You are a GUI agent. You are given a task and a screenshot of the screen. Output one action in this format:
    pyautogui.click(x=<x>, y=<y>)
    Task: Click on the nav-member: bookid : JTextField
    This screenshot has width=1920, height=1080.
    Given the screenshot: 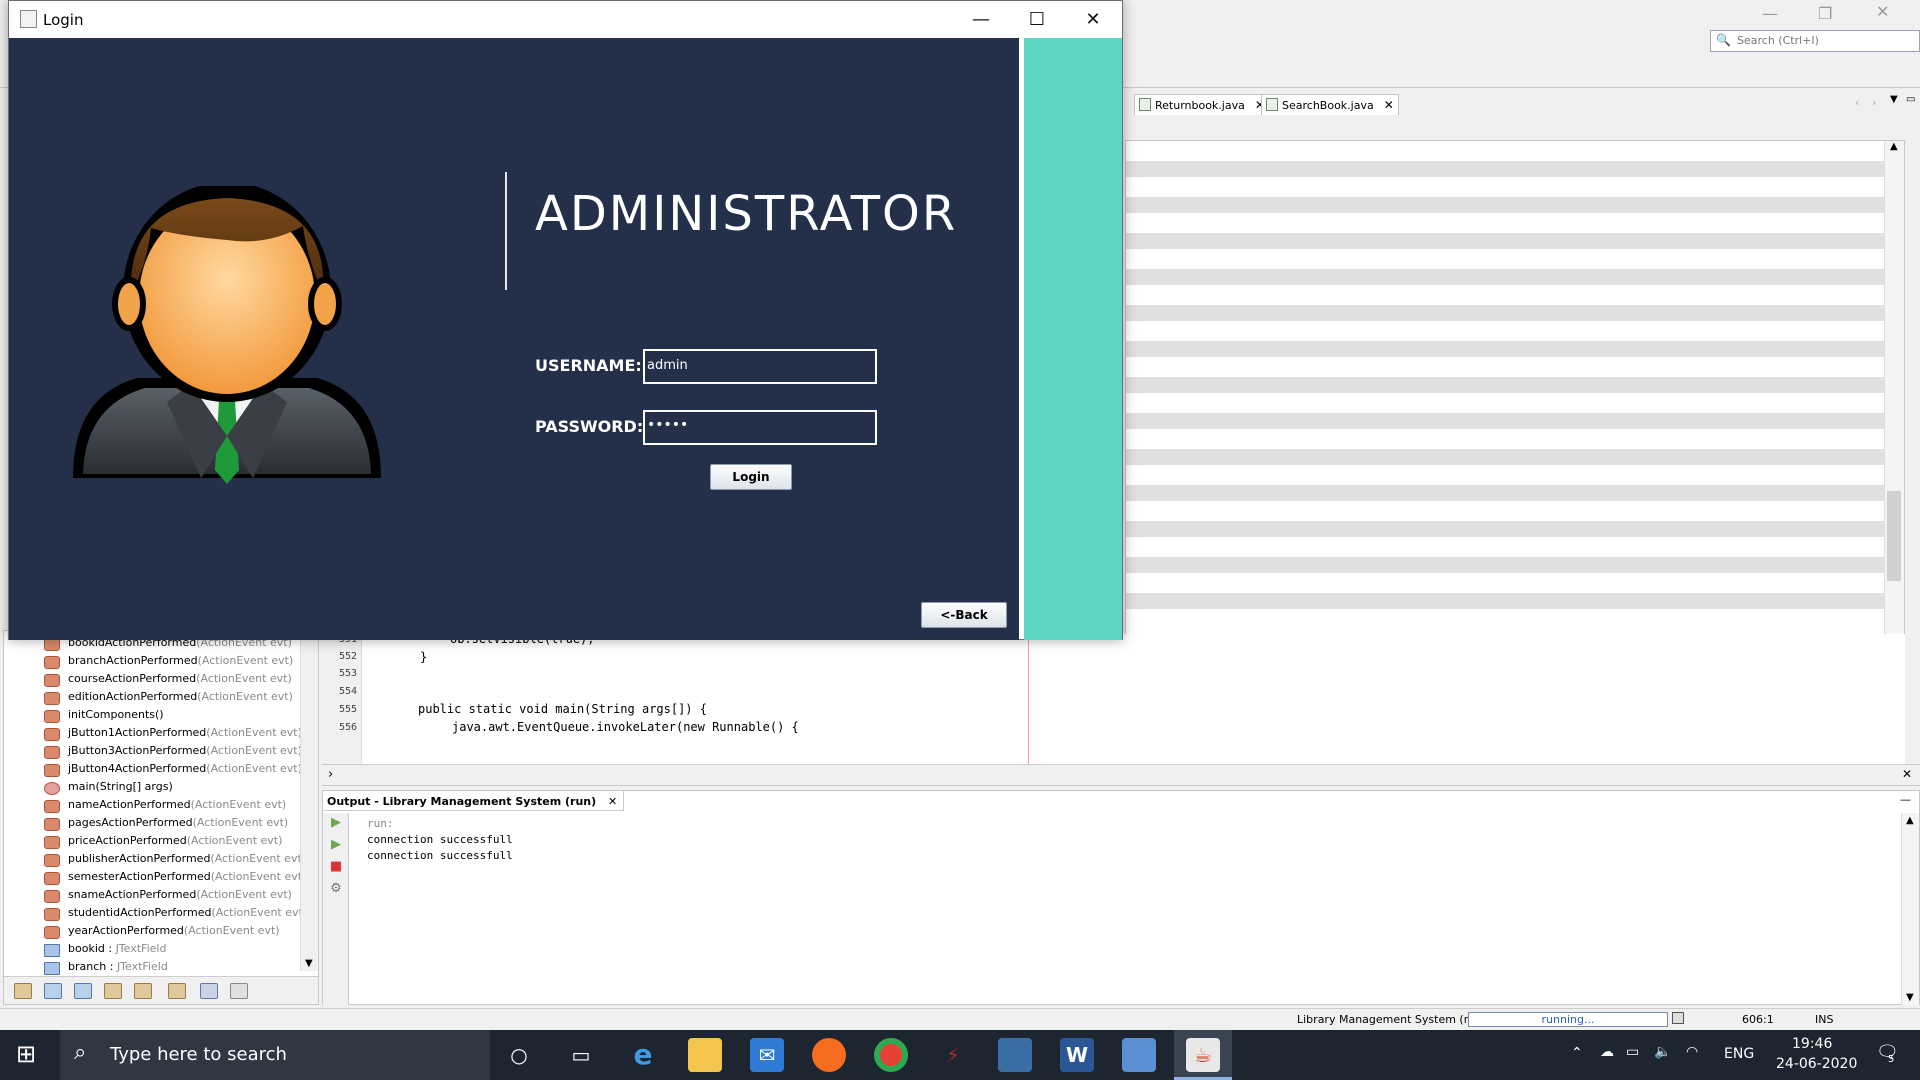 What is the action you would take?
    pyautogui.click(x=103, y=951)
    